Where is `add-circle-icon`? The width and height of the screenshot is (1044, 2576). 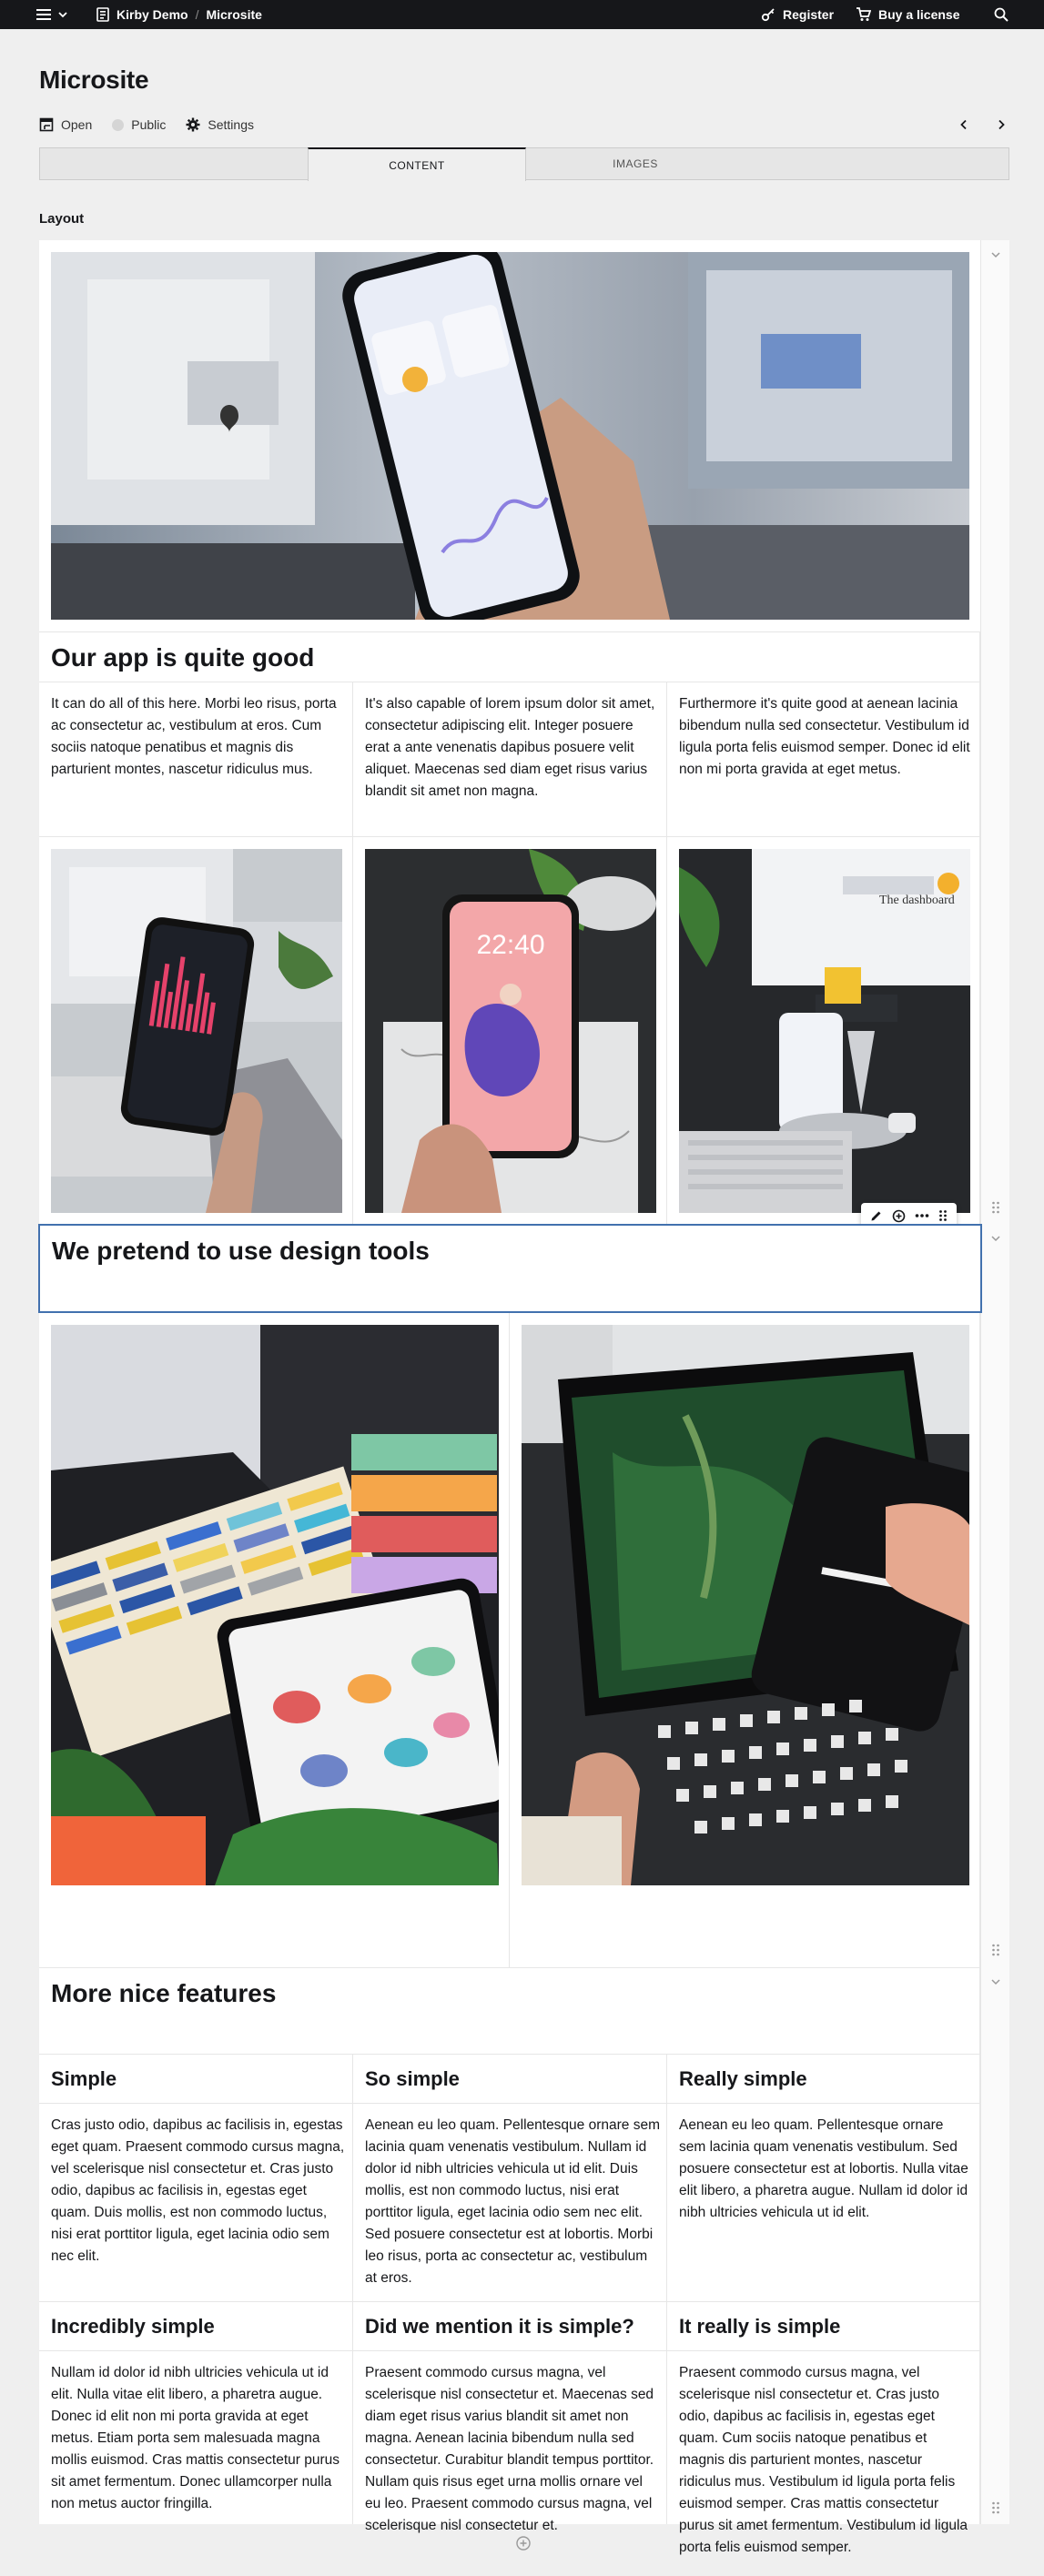
add-circle-icon is located at coordinates (524, 2543).